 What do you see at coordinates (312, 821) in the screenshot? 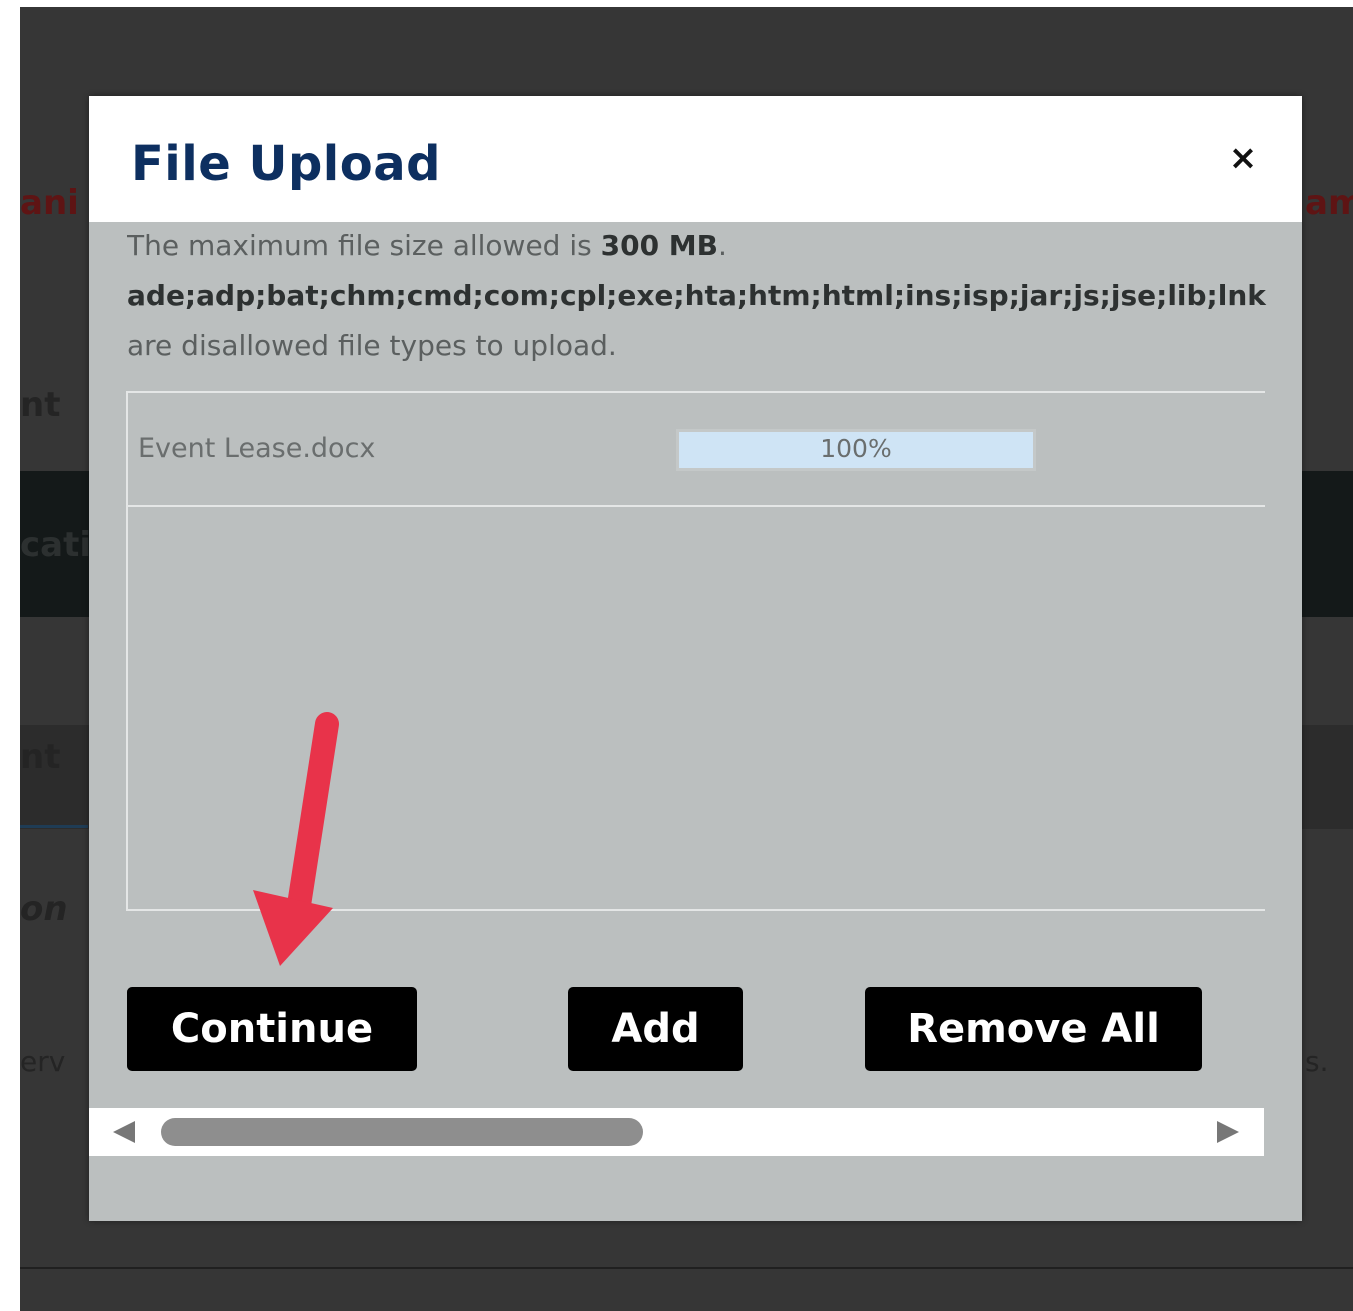
I see `annotation-arrow-shaft` at bounding box center [312, 821].